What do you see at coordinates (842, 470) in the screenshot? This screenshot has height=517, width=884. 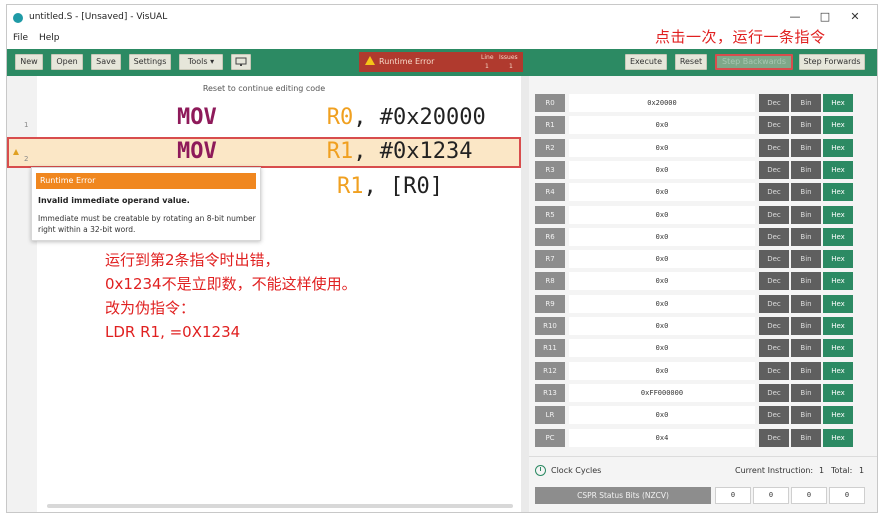 I see `total-label: Total:` at bounding box center [842, 470].